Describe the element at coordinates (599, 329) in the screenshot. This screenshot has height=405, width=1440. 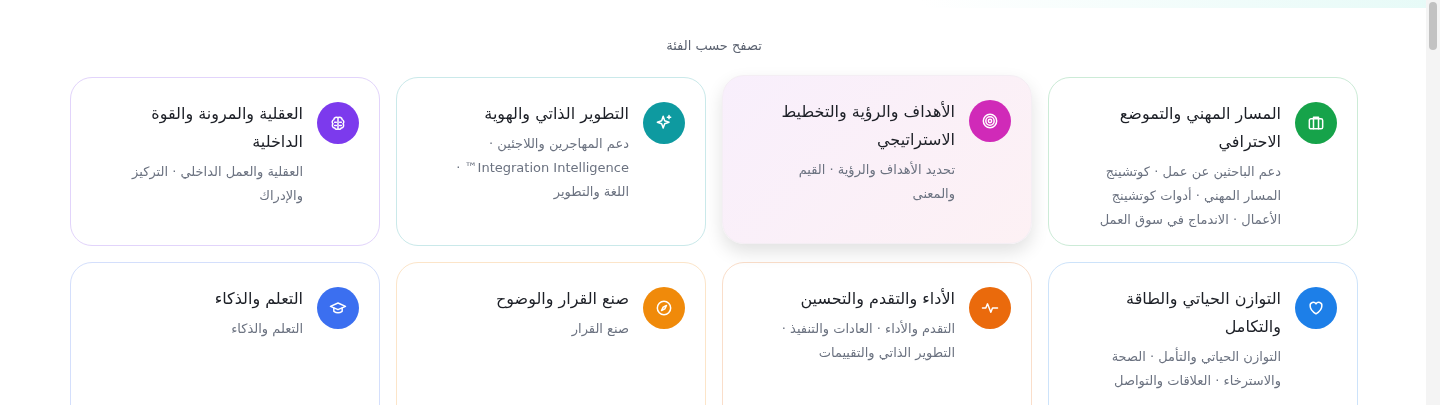
I see `category-description: صنع القرار` at that location.